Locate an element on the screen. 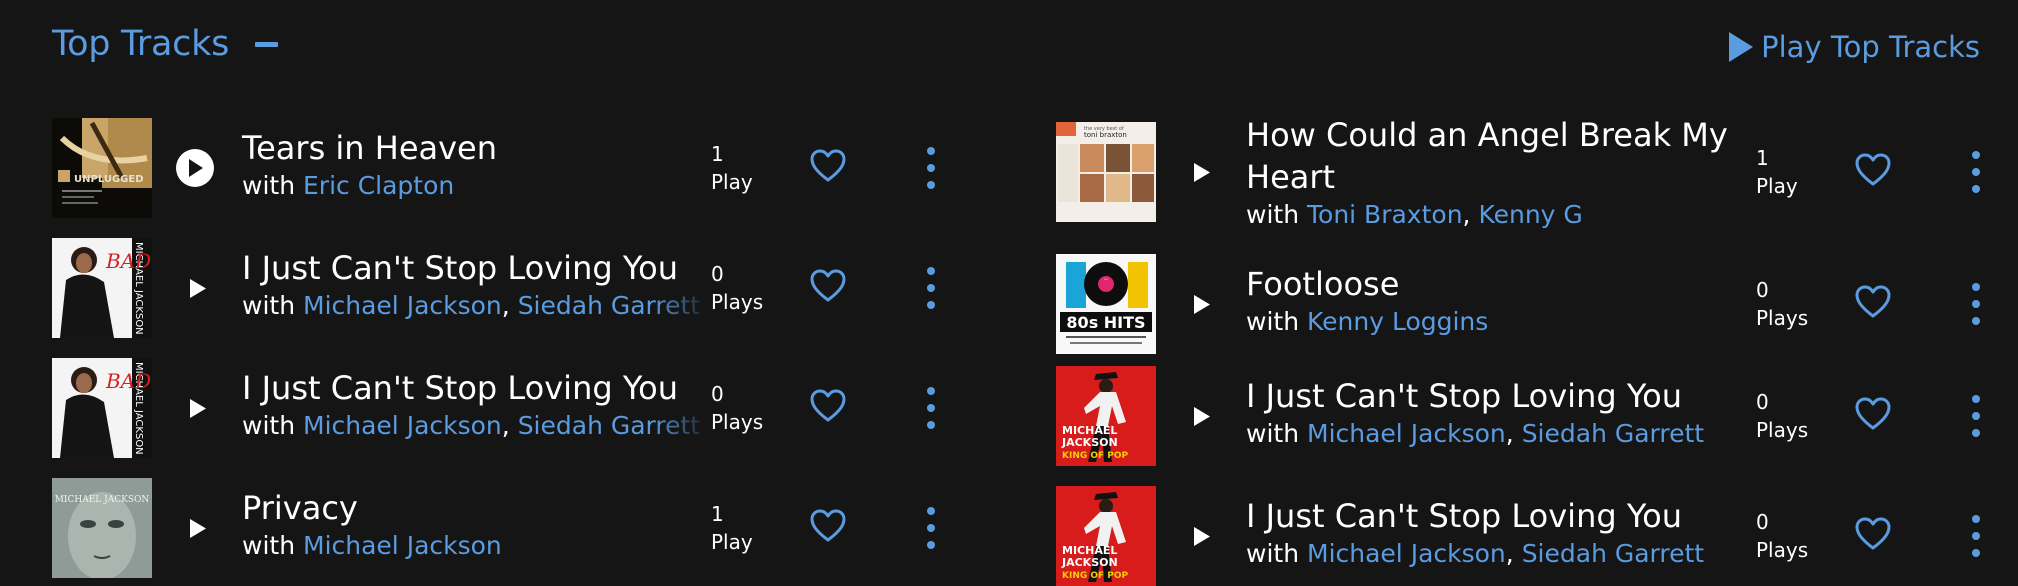  svg-text: MICHAEL JACKSON is located at coordinates (102, 500).